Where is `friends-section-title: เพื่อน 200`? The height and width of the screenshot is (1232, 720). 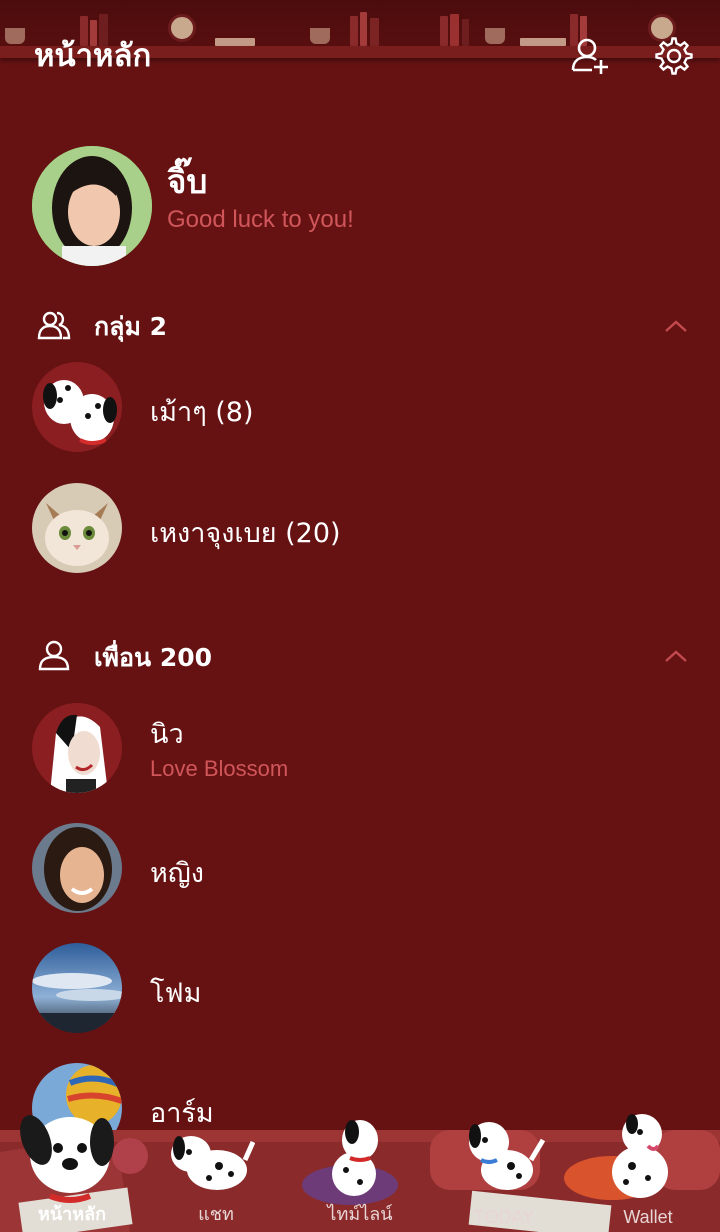 friends-section-title: เพื่อน 200 is located at coordinates (153, 657).